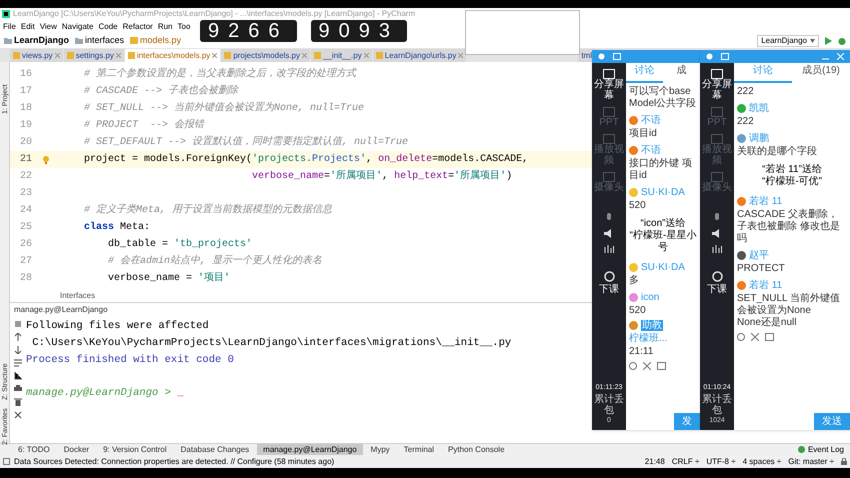  I want to click on stop-icon, so click(18, 324).